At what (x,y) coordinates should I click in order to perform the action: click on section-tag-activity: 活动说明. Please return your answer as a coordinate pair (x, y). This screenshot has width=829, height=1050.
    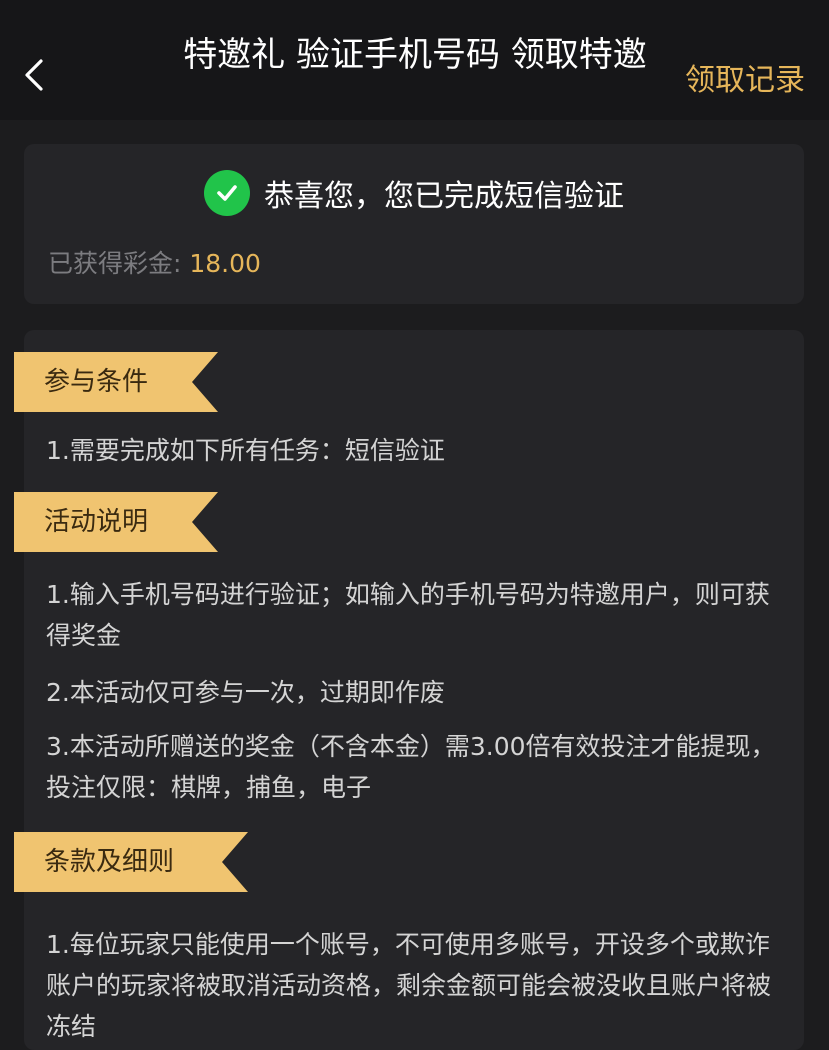
    Looking at the image, I should click on (116, 522).